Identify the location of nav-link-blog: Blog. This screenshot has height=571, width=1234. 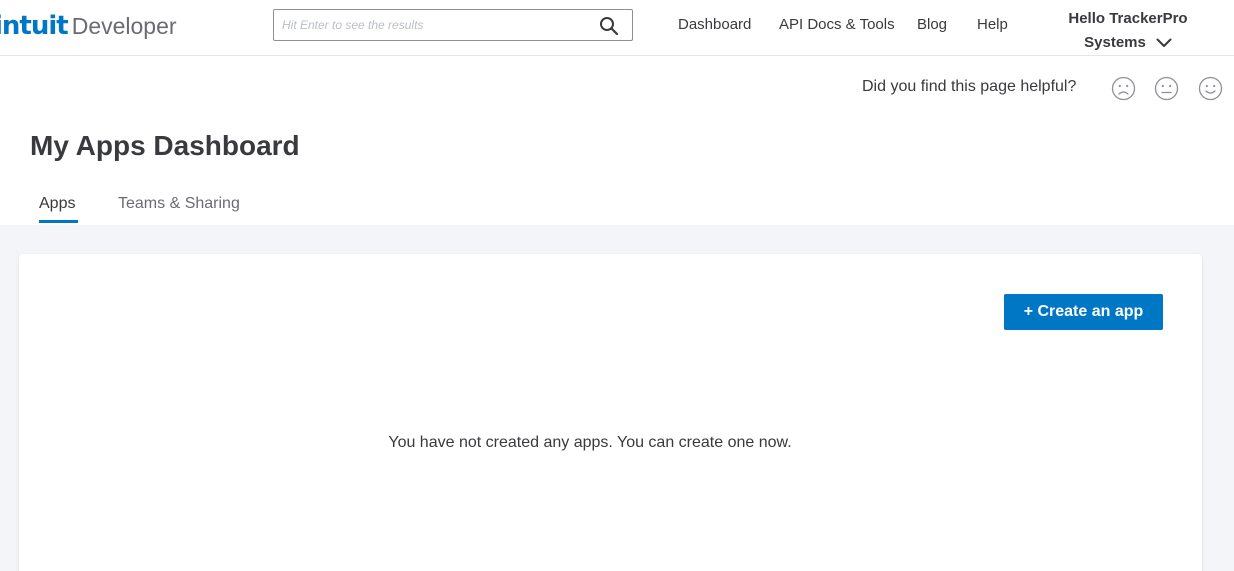
(932, 24).